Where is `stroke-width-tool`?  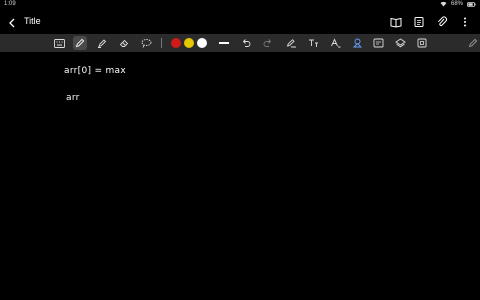 stroke-width-tool is located at coordinates (224, 43).